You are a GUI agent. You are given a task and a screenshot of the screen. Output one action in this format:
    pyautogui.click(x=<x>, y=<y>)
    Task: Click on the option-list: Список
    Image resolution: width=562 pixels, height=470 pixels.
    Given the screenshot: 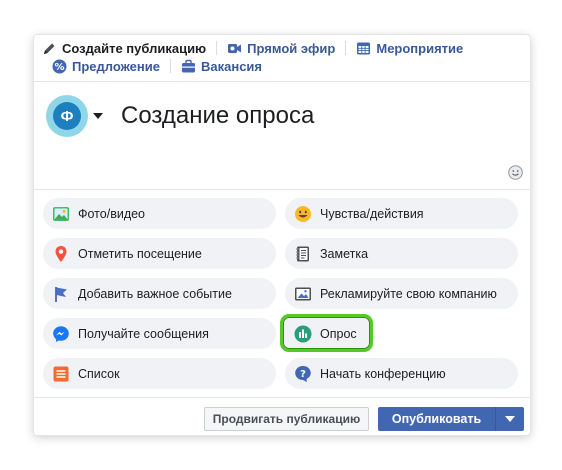 What is the action you would take?
    pyautogui.click(x=159, y=373)
    